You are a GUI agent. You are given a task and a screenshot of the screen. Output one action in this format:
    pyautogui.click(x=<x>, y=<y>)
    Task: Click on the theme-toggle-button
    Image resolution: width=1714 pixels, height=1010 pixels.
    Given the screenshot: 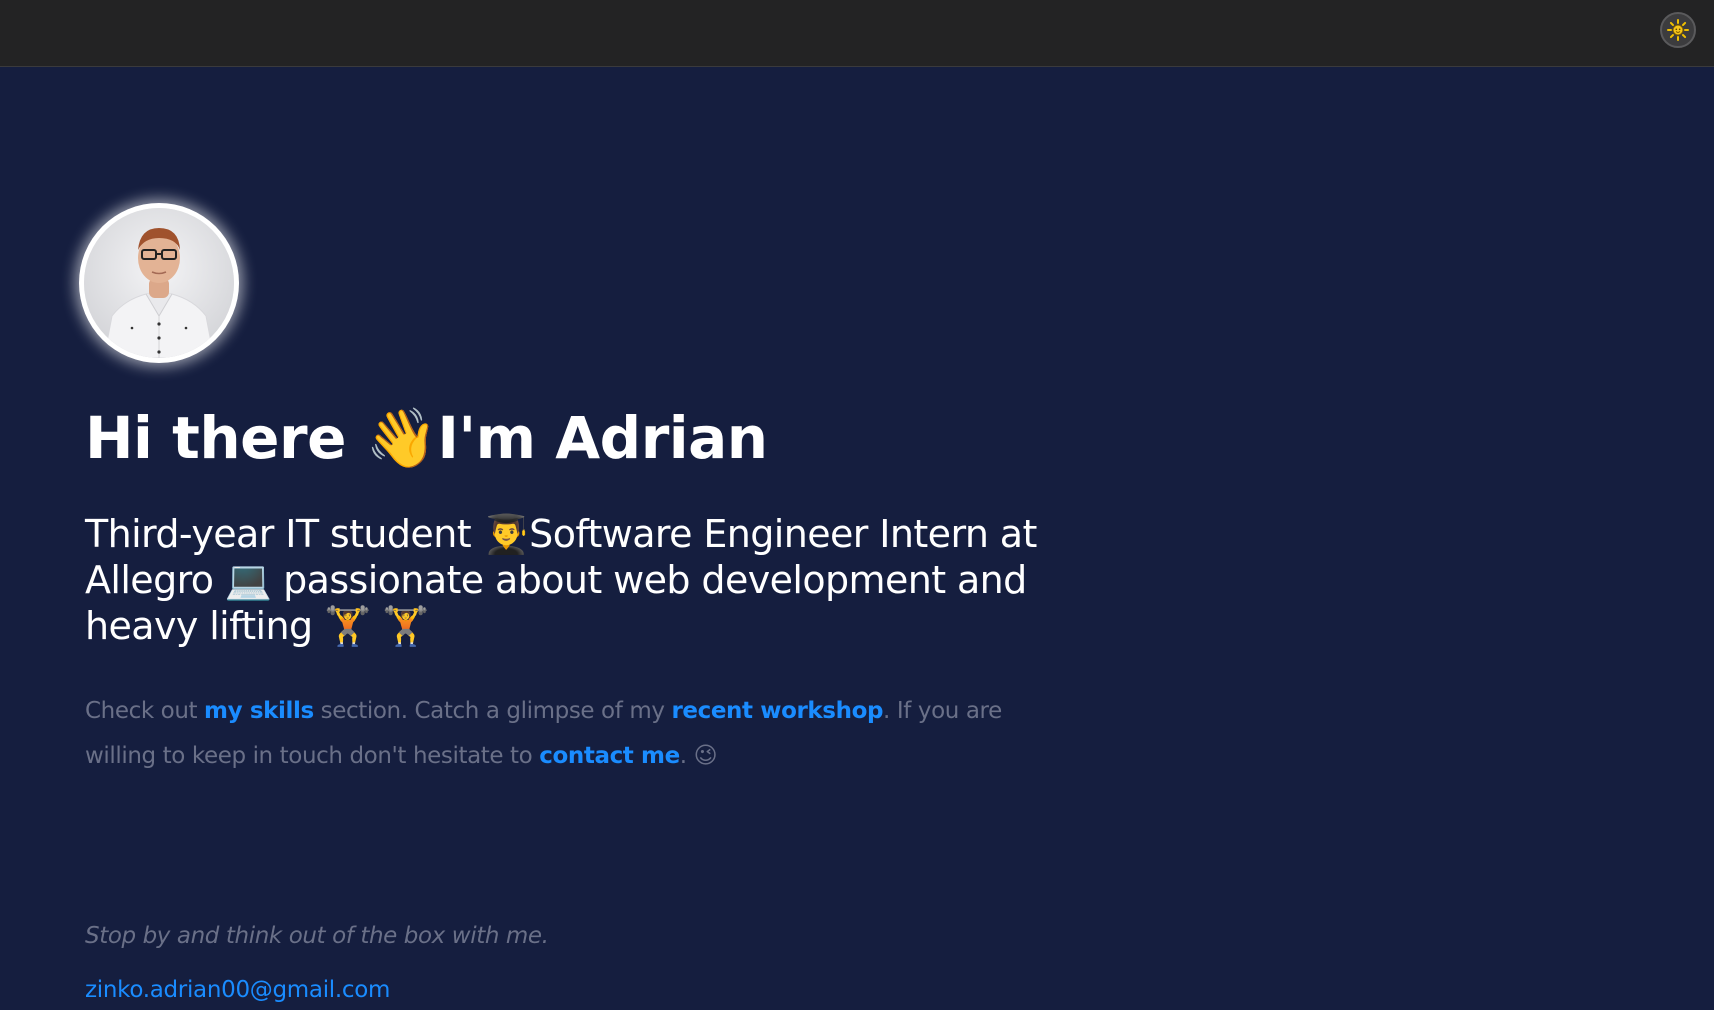 What is the action you would take?
    pyautogui.click(x=1678, y=30)
    